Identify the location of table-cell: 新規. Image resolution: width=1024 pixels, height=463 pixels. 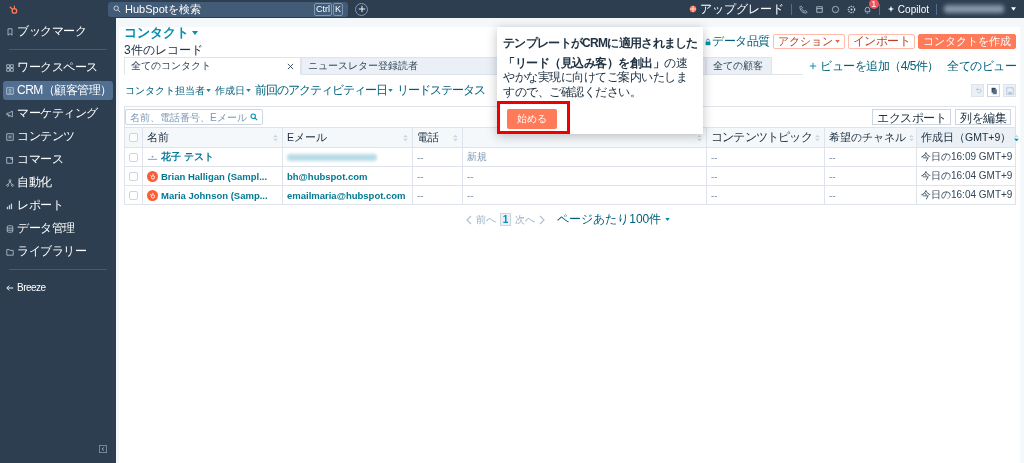
(477, 157).